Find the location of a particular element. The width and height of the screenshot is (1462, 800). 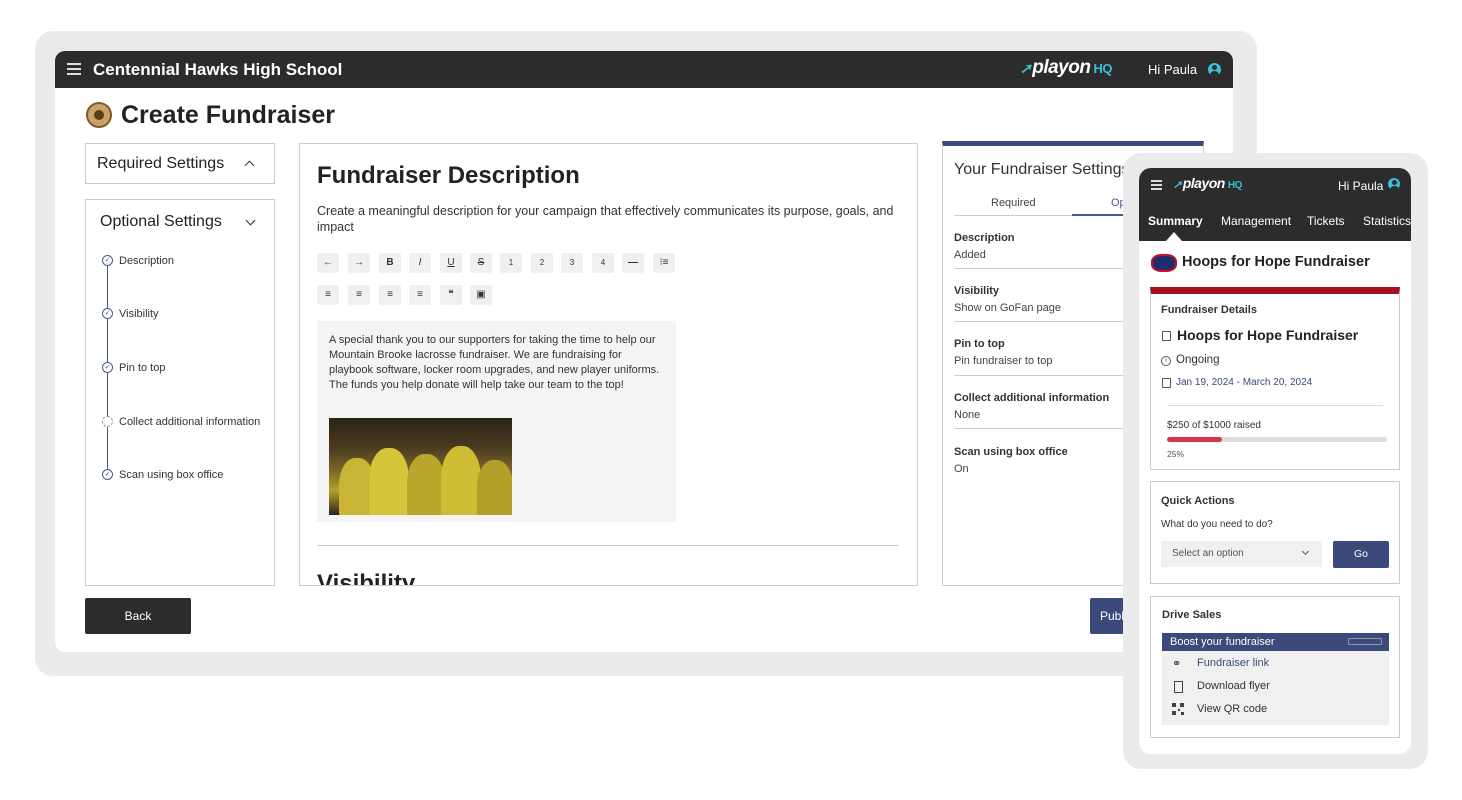

qr-code-icon is located at coordinates (1178, 709).